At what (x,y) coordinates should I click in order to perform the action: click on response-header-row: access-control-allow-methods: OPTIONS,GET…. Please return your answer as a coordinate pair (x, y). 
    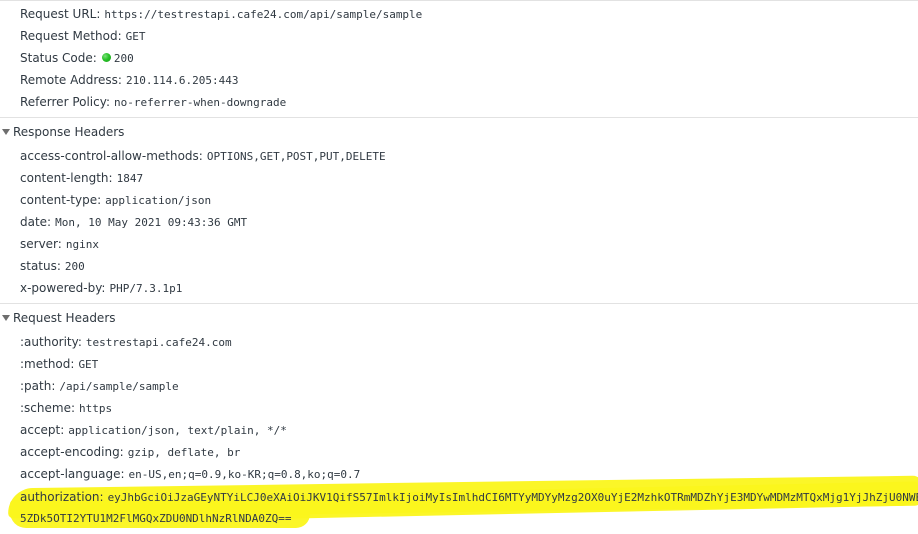
    Looking at the image, I should click on (203, 156).